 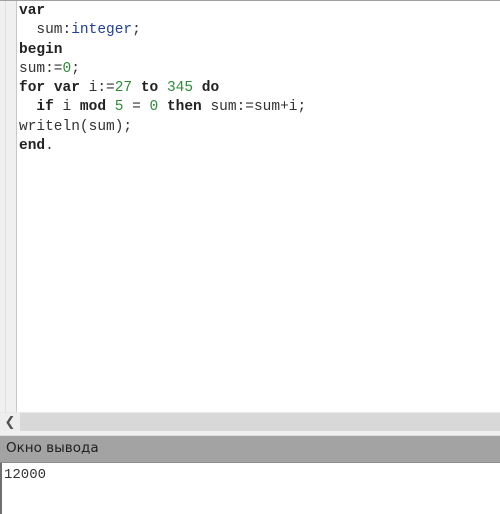 What do you see at coordinates (136, 107) in the screenshot?
I see `code-token: =` at bounding box center [136, 107].